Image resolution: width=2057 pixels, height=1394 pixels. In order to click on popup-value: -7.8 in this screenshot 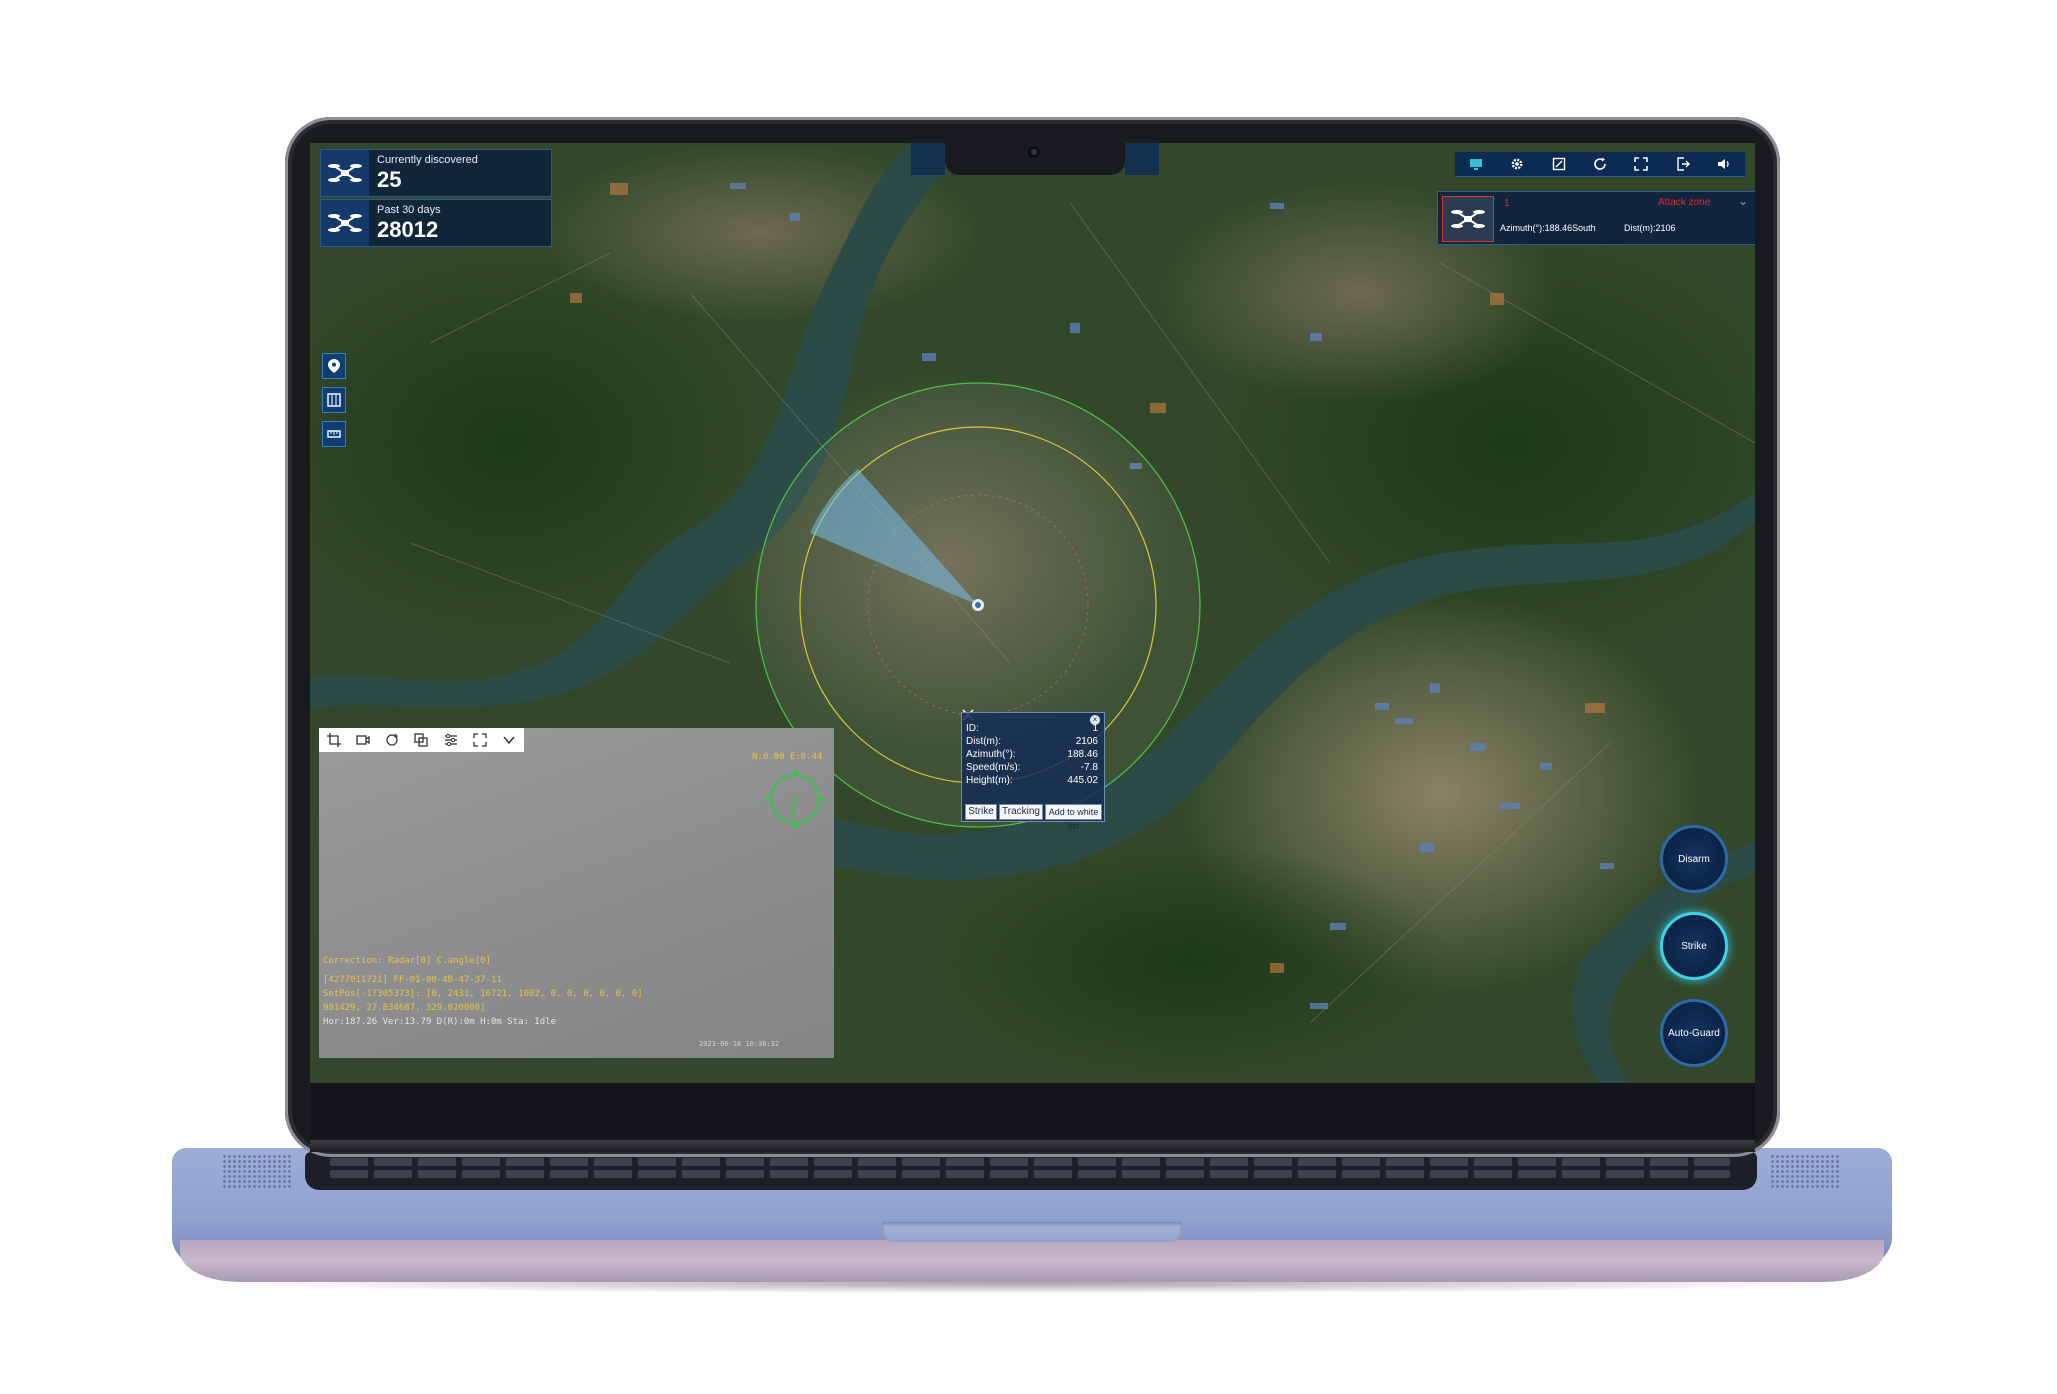, I will do `click(1089, 767)`.